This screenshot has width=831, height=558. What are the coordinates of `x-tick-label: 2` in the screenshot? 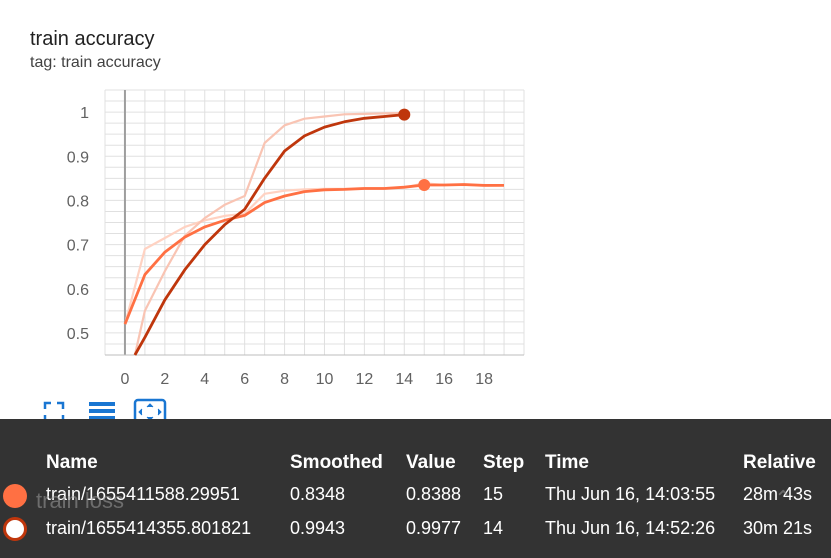 It's located at (164, 379).